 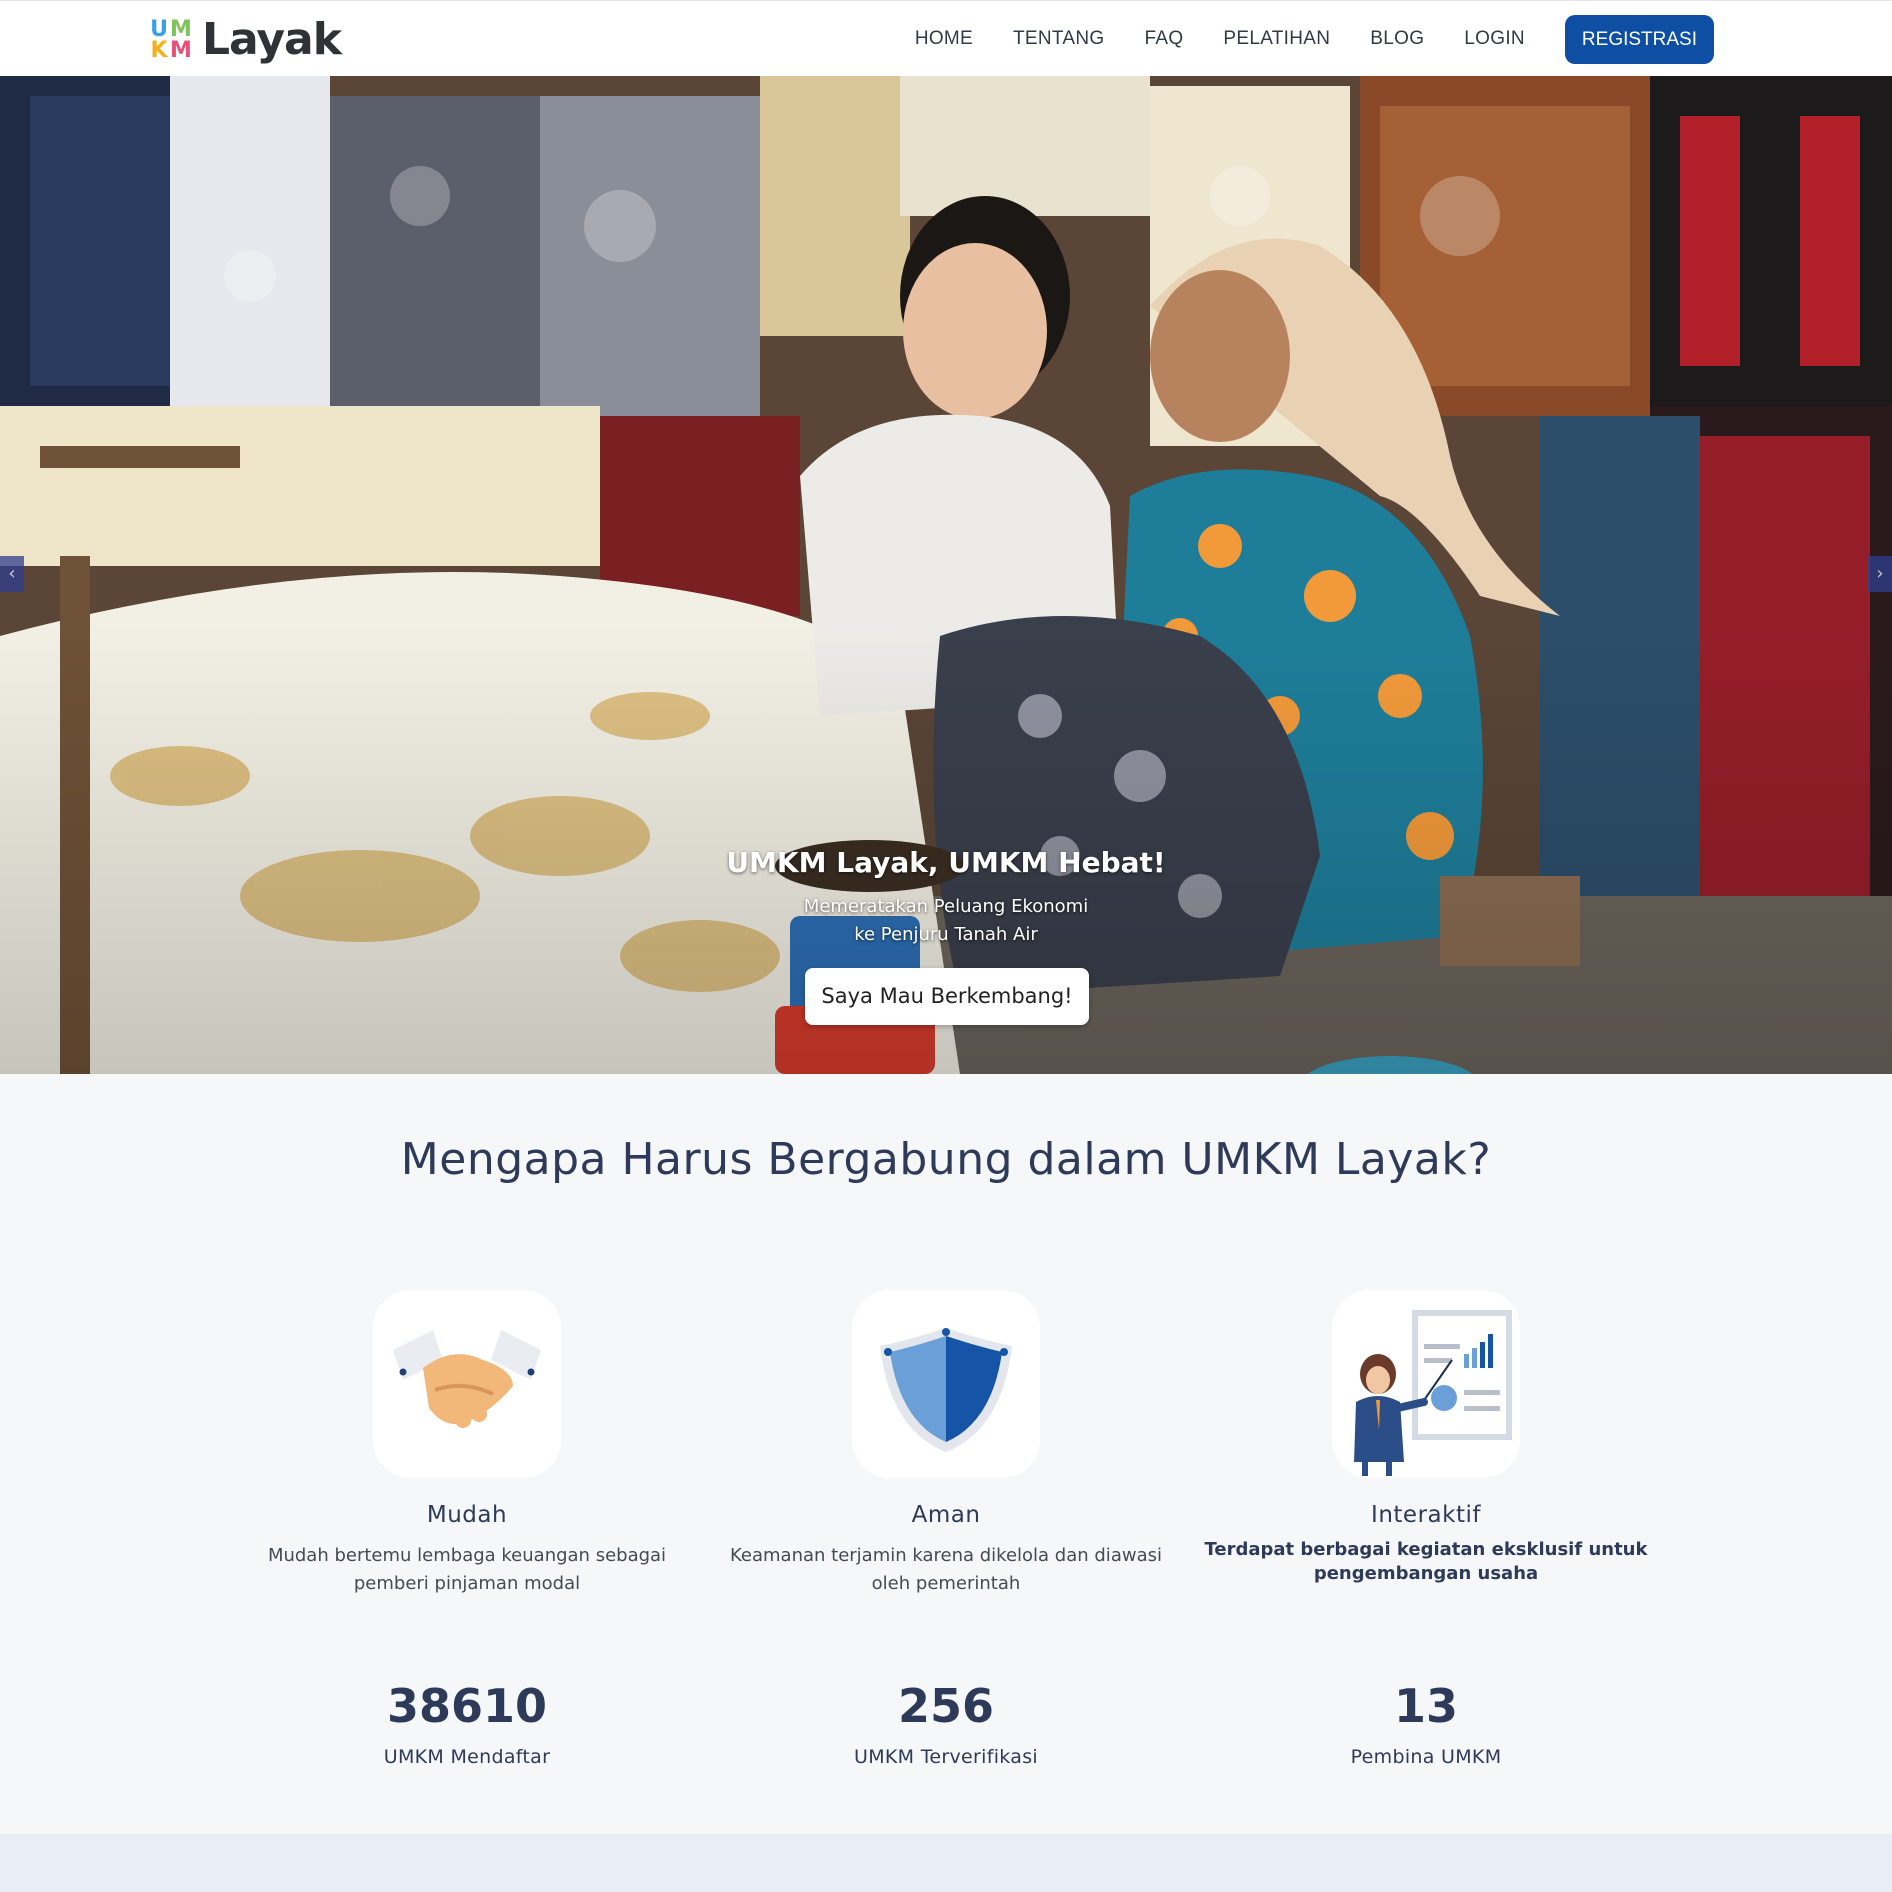 I want to click on shield-icon, so click(x=946, y=1384).